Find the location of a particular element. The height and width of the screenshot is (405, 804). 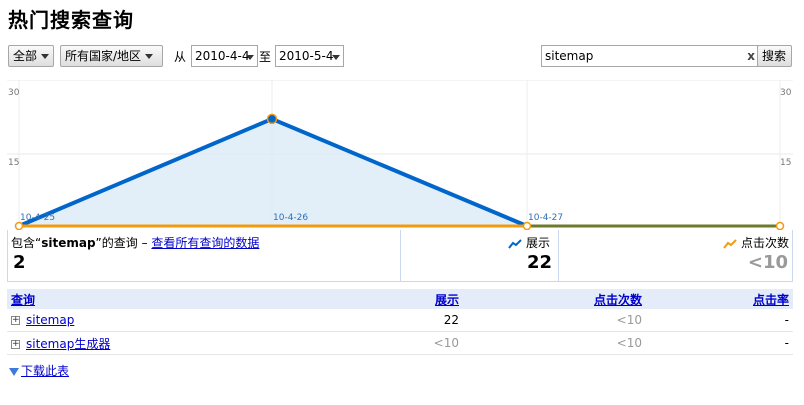

impressions-label: 展示 is located at coordinates (537, 243).